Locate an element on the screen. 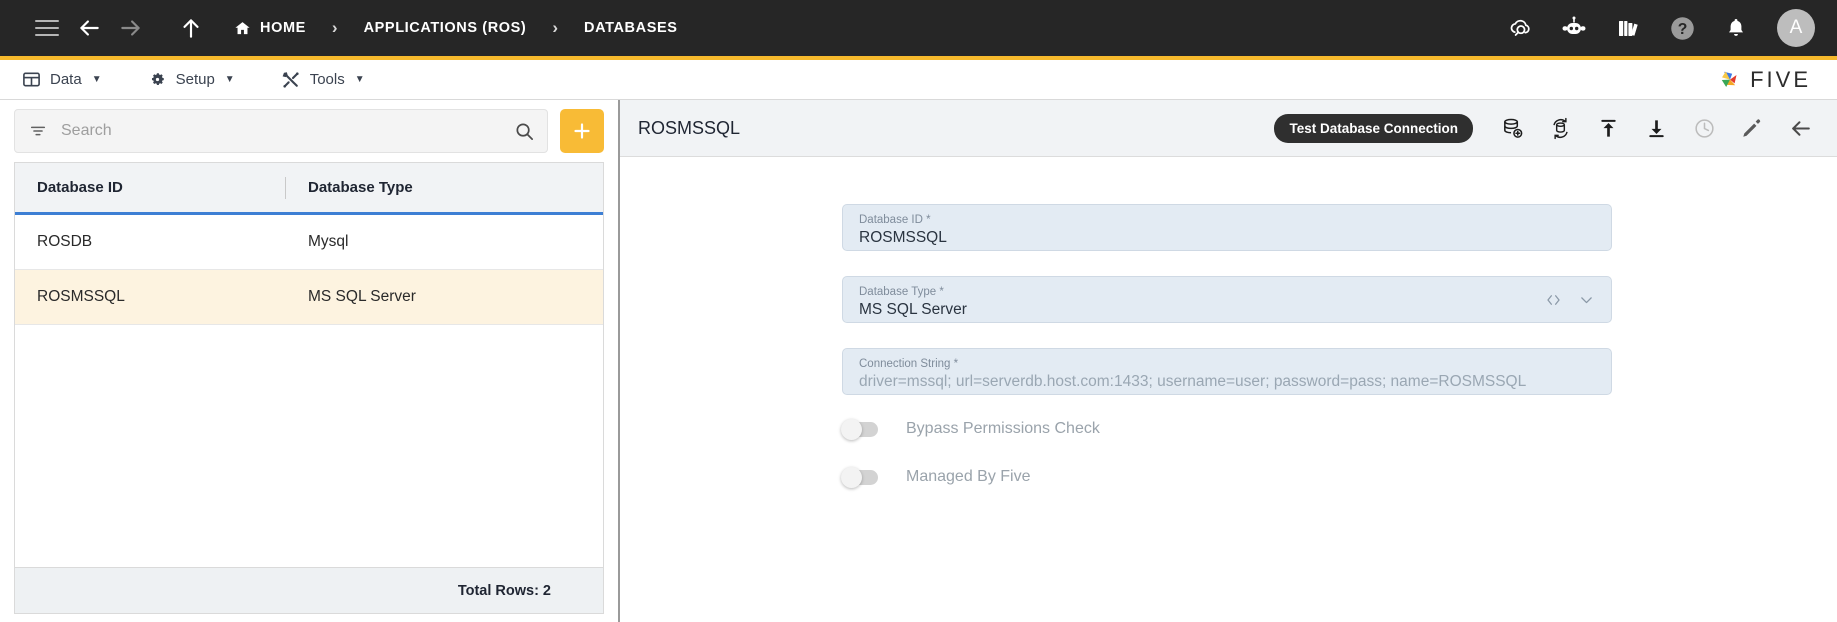  user-avatar: A is located at coordinates (1796, 28).